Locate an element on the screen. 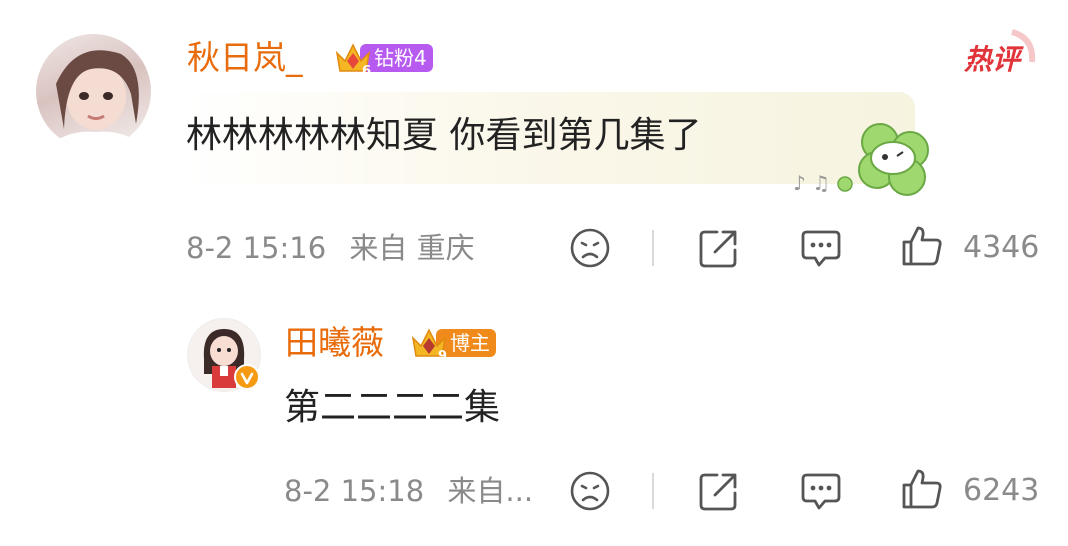 The width and height of the screenshot is (1068, 546). reply-username: 田曦薇 is located at coordinates (334, 343).